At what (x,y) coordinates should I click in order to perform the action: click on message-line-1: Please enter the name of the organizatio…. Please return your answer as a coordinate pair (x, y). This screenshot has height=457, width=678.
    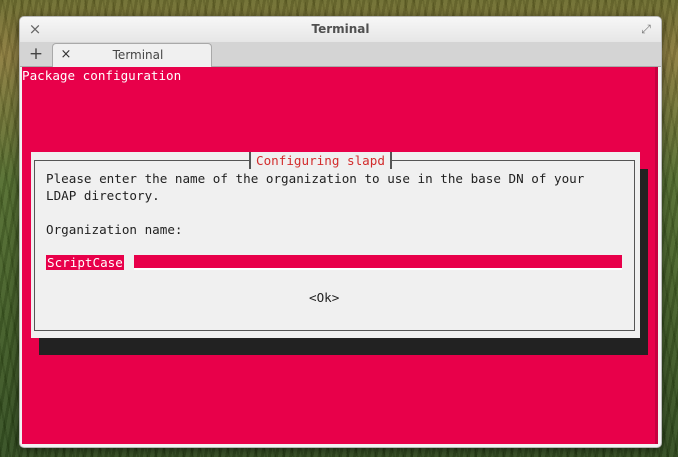
    Looking at the image, I should click on (315, 178).